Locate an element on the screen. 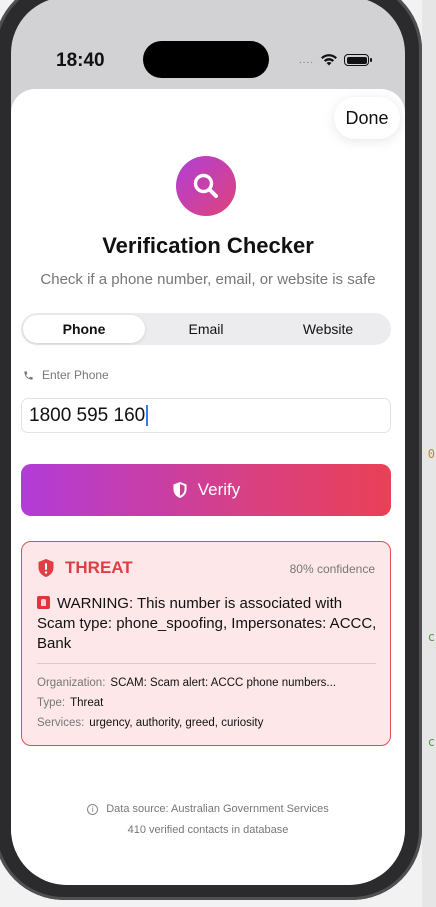 This screenshot has height=907, width=436. info-icon: i is located at coordinates (93, 809).